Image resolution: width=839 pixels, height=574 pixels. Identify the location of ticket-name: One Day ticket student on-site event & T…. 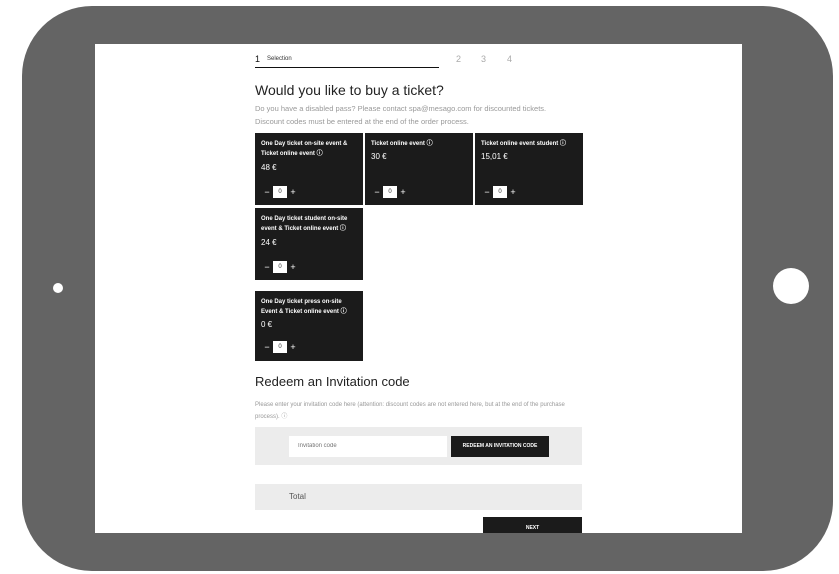
(304, 224).